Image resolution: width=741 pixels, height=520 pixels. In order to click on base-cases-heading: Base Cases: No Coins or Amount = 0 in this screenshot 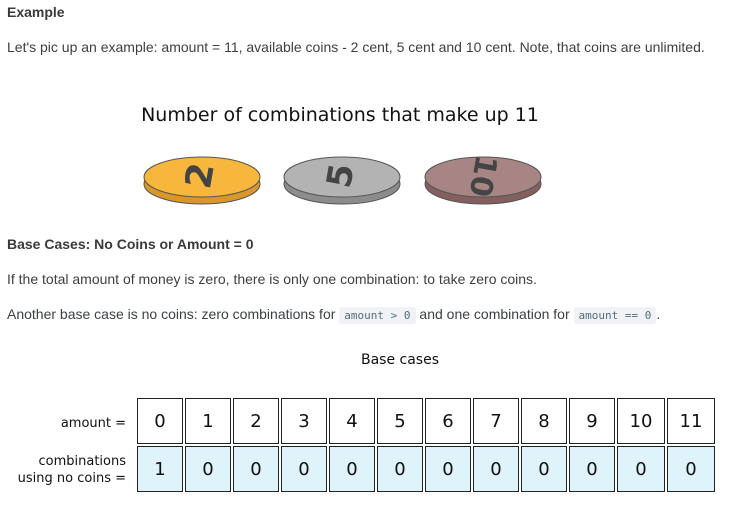, I will do `click(130, 244)`.